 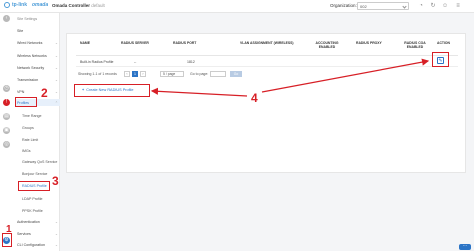 I want to click on insight-icon: ◎, so click(x=6, y=144).